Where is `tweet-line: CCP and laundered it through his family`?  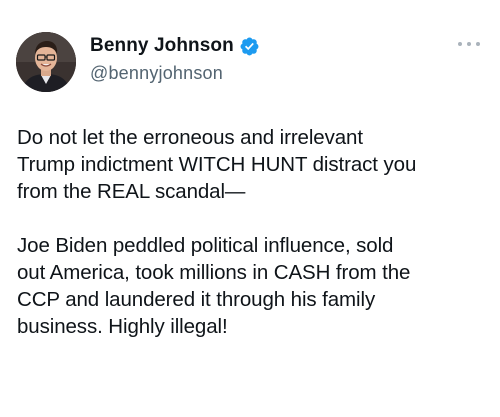 tweet-line: CCP and laundered it through his family is located at coordinates (196, 299).